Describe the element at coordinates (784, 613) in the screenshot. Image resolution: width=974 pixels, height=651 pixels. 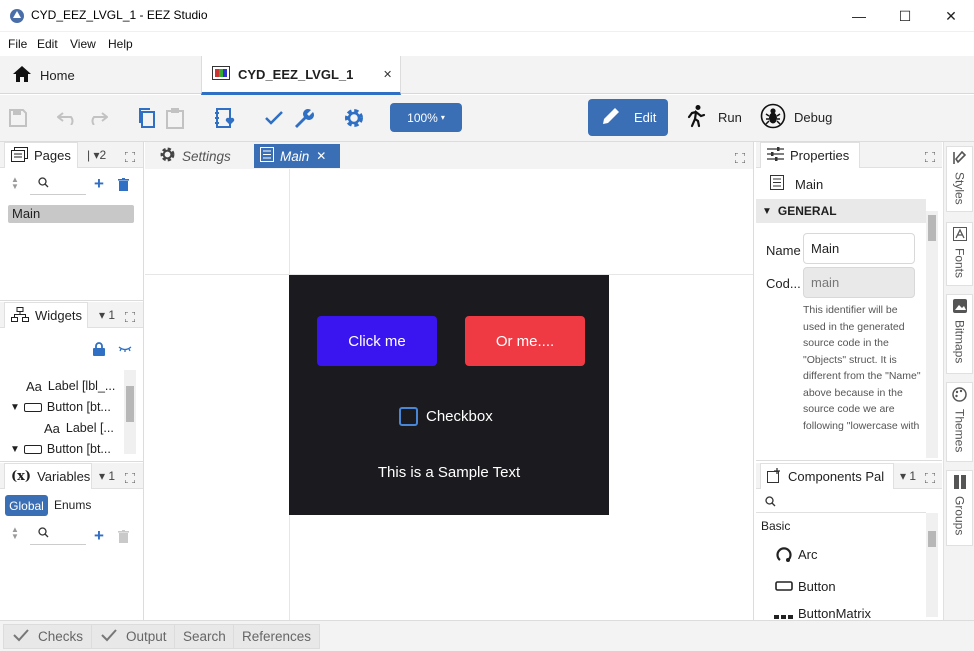
I see `button-matrix-icon` at that location.